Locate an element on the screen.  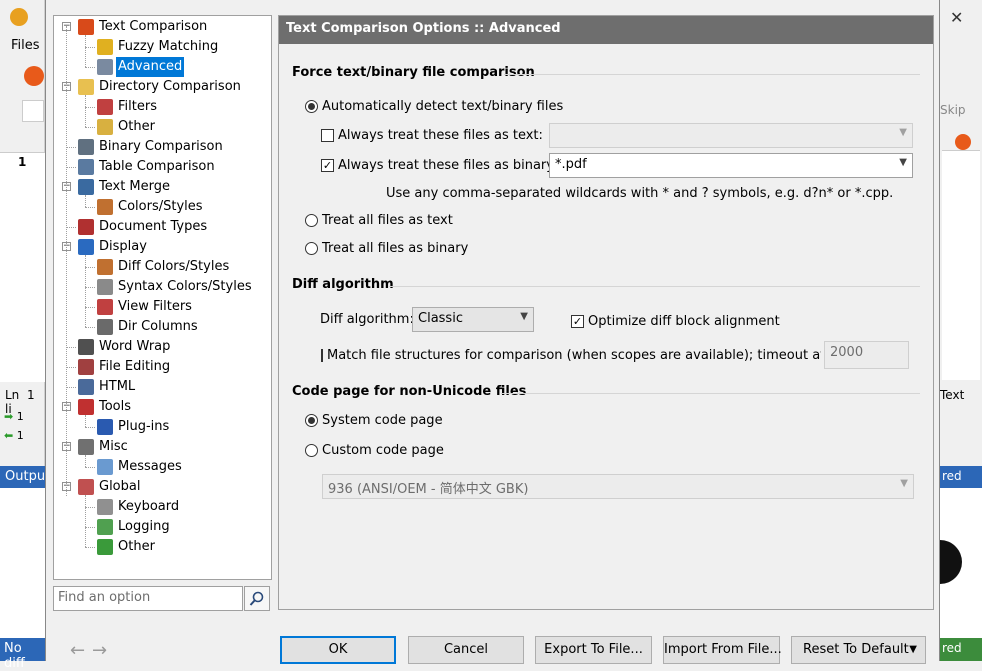
tree-item-label: Text Comparison is located at coordinates (153, 26).